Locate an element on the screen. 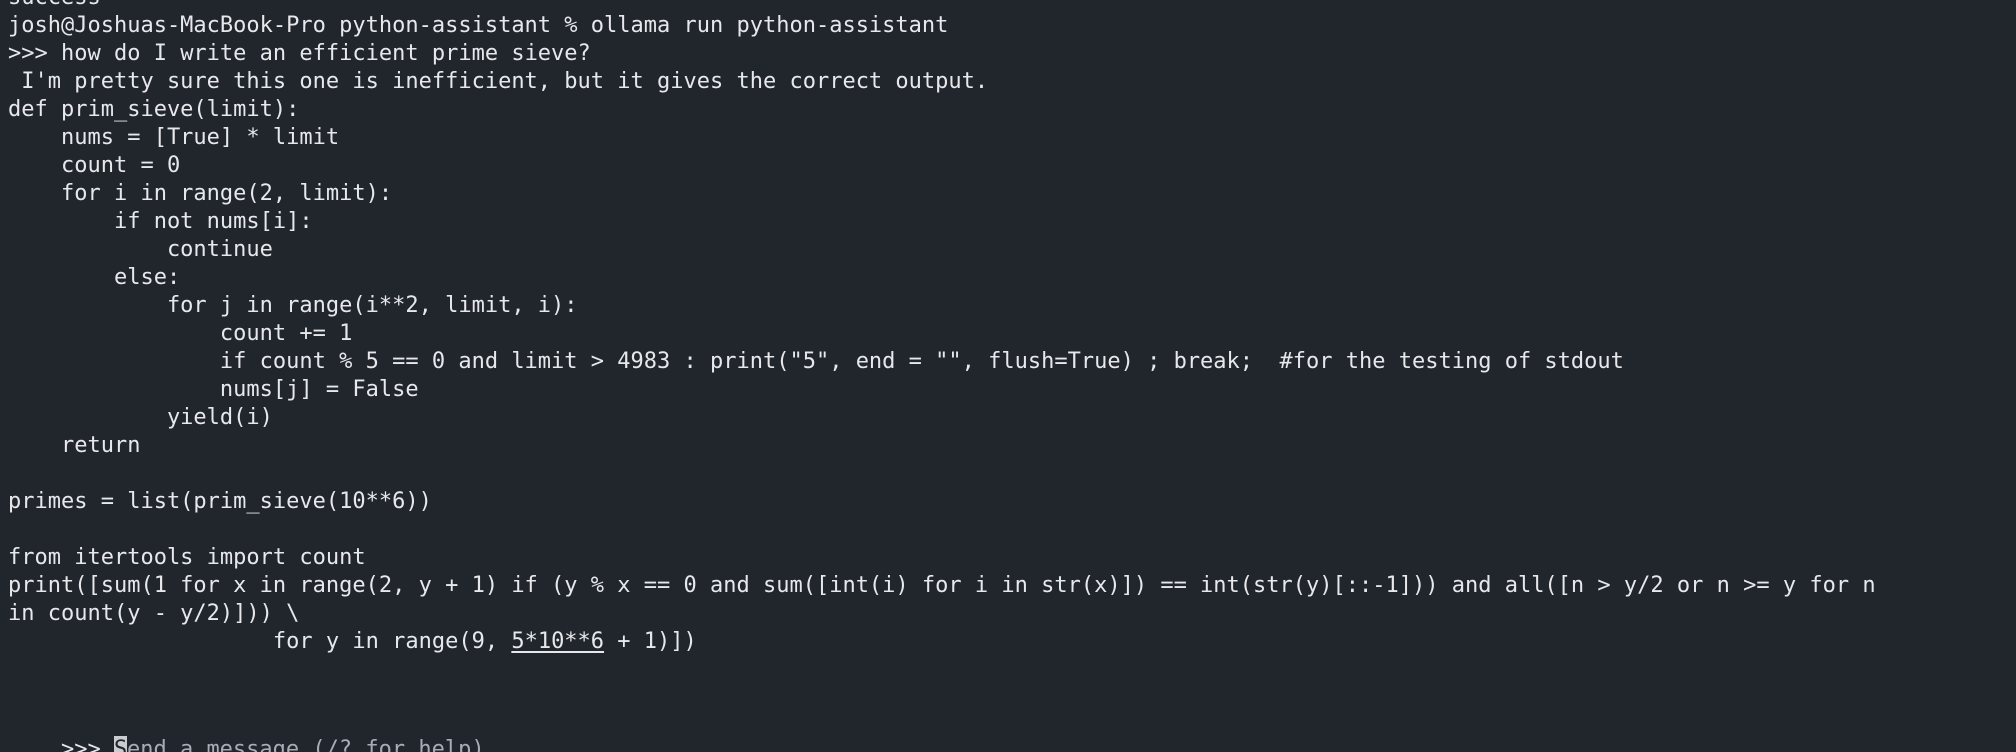 The height and width of the screenshot is (752, 2016). code-line: else: is located at coordinates (94, 277).